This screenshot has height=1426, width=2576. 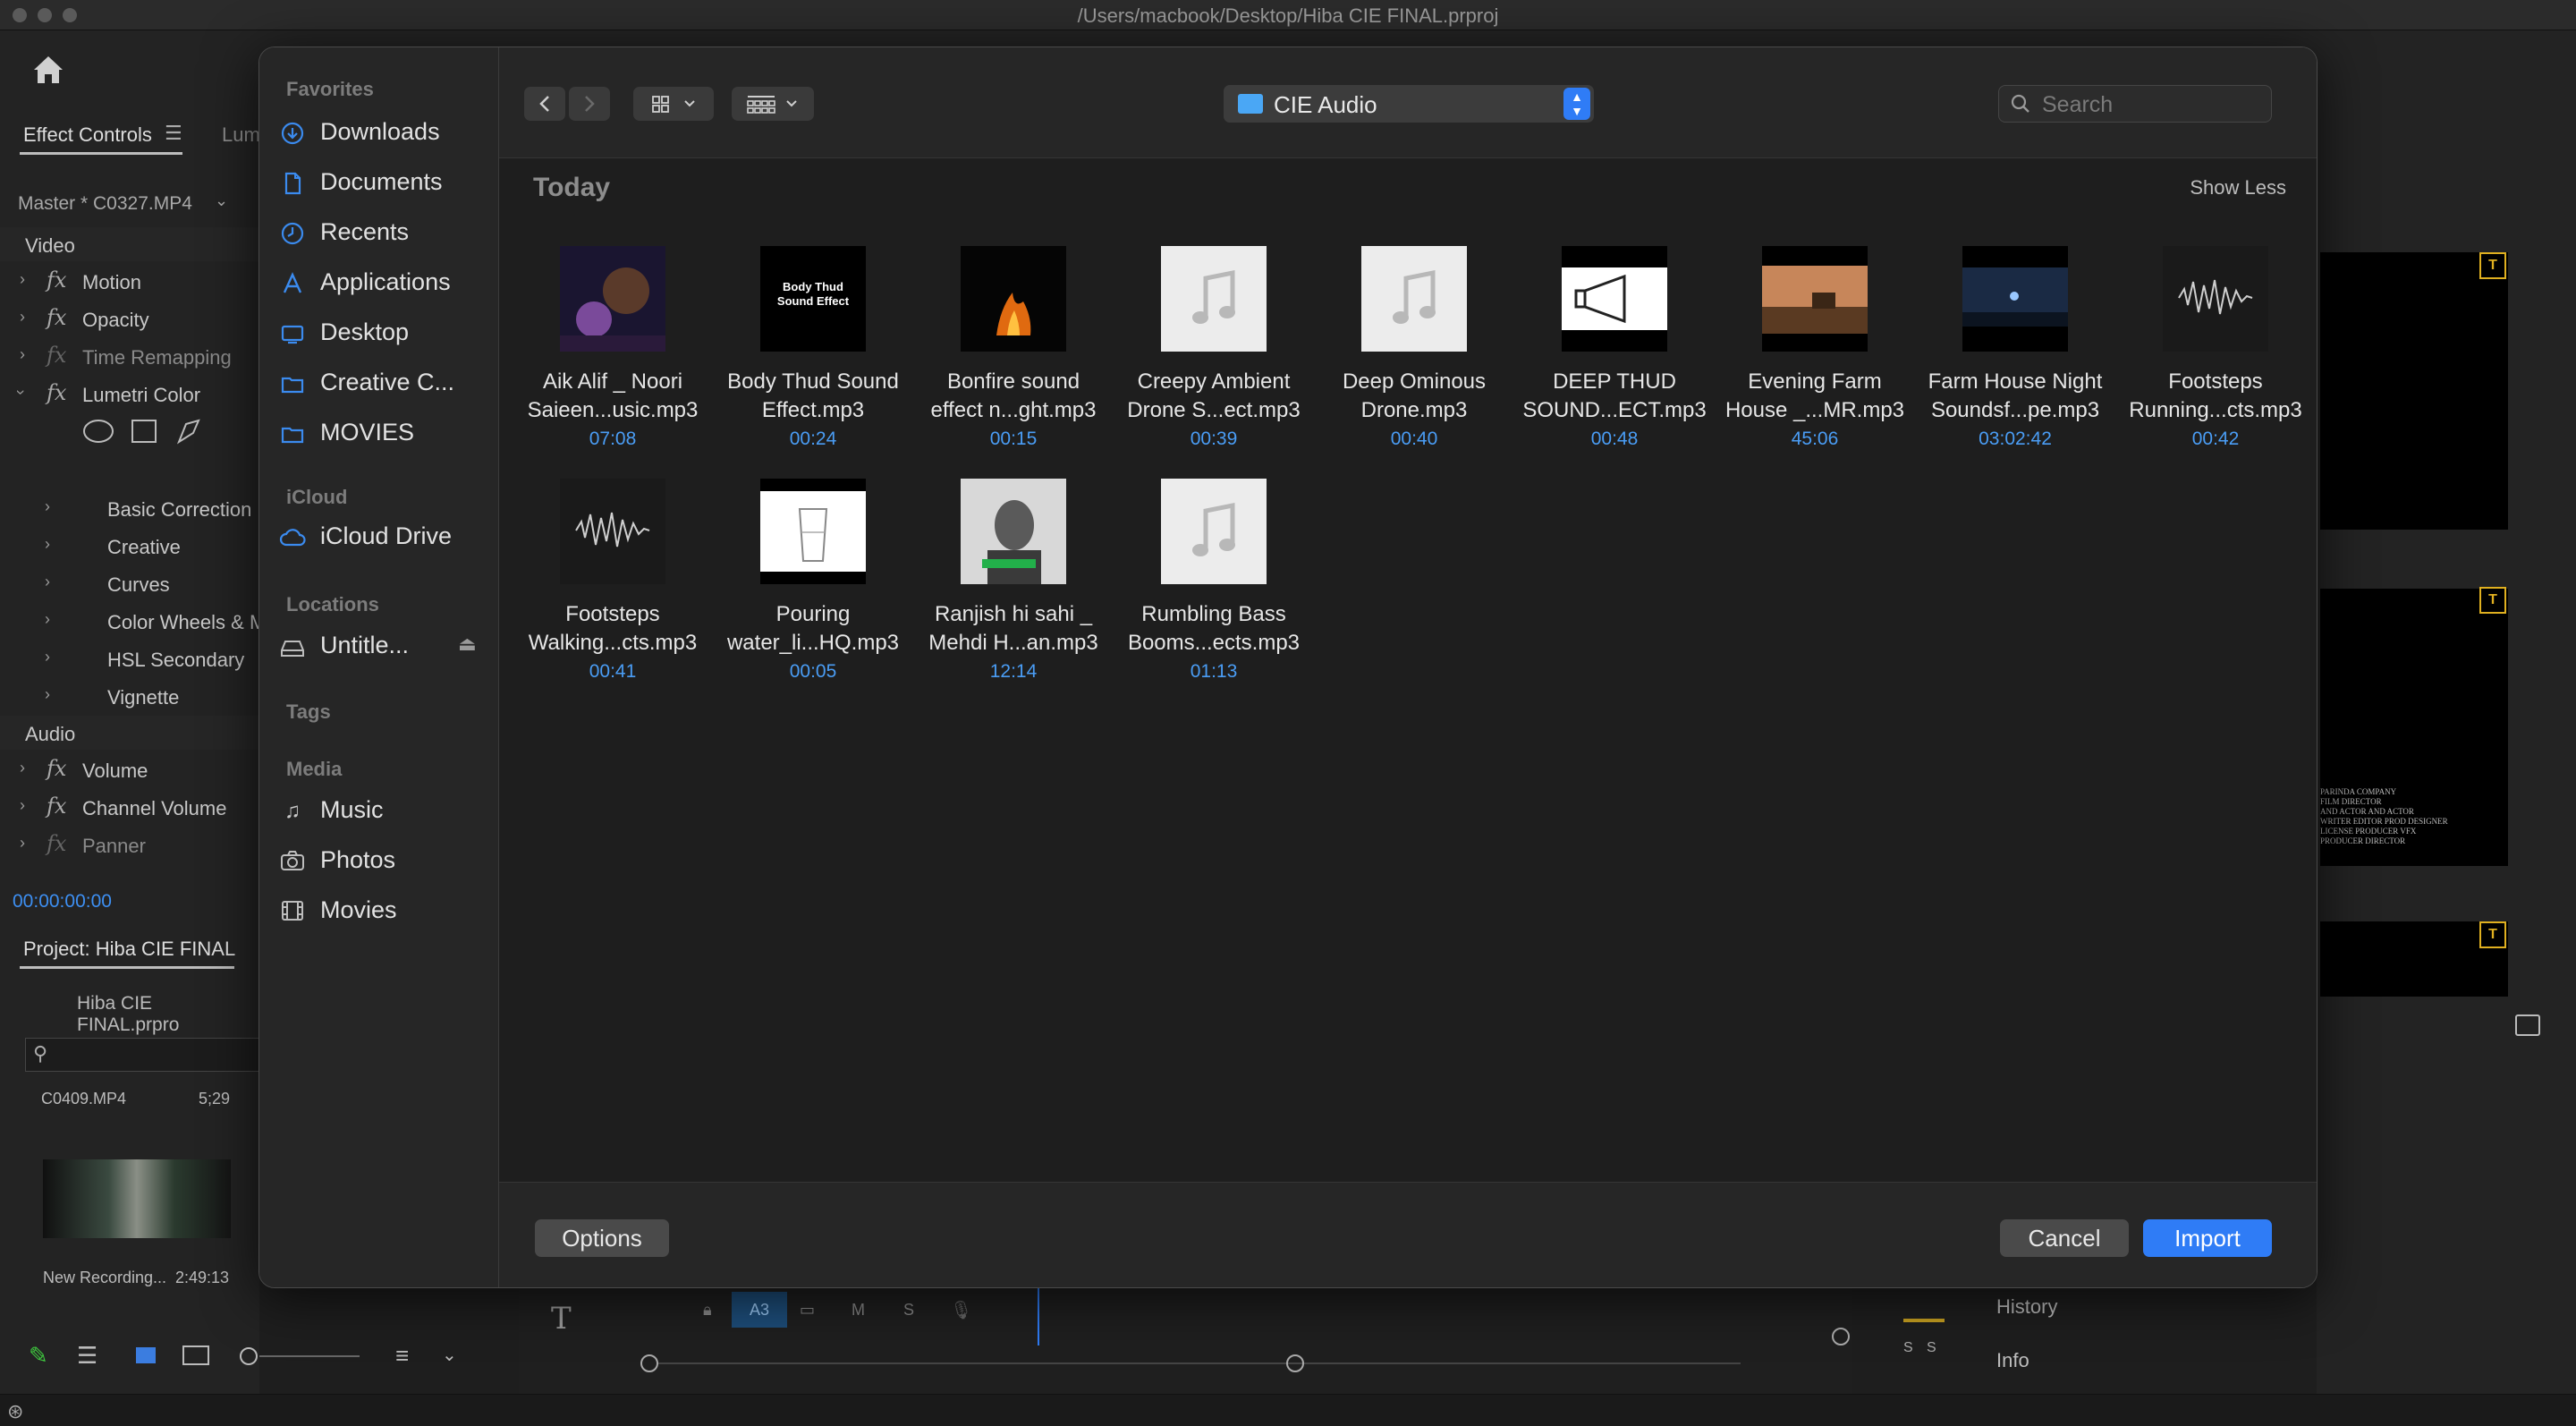 What do you see at coordinates (241, 135) in the screenshot?
I see `tab-lumetri: Lum` at bounding box center [241, 135].